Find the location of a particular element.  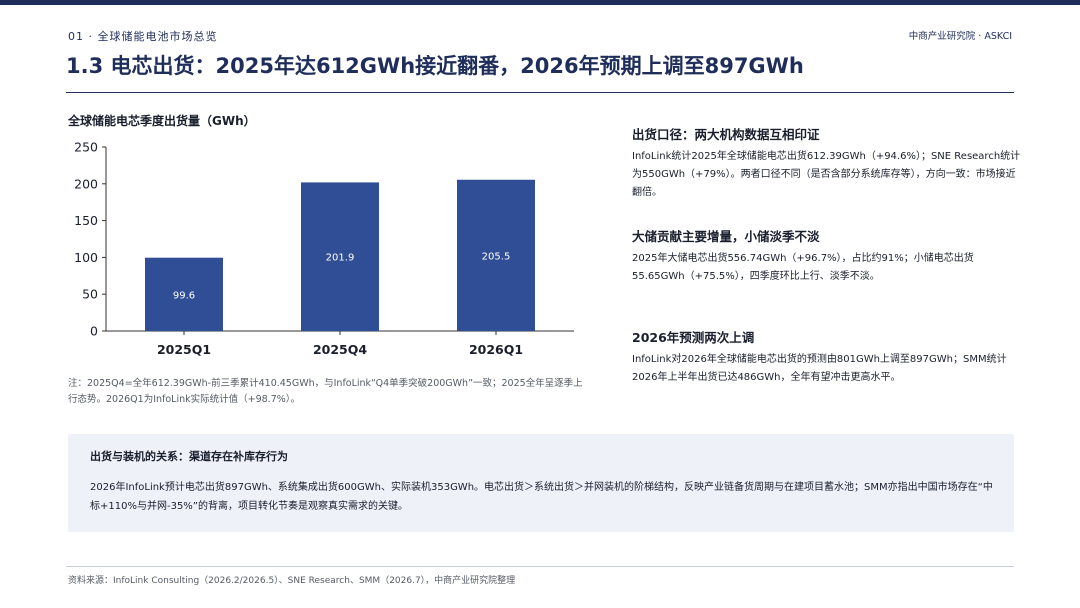

footer-divider is located at coordinates (540, 566).